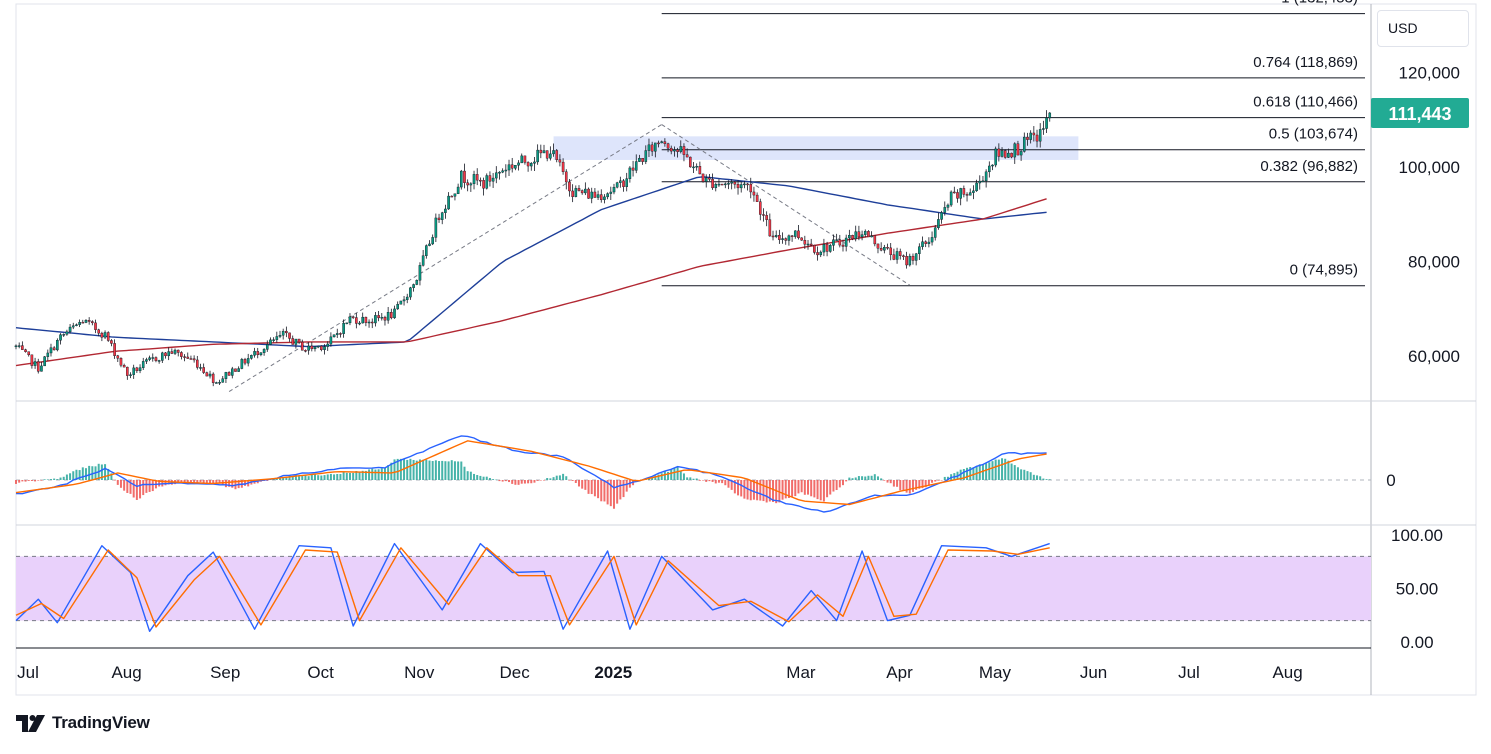 Image resolution: width=1491 pixels, height=754 pixels. What do you see at coordinates (1423, 28) in the screenshot?
I see `currency-selector: USD` at bounding box center [1423, 28].